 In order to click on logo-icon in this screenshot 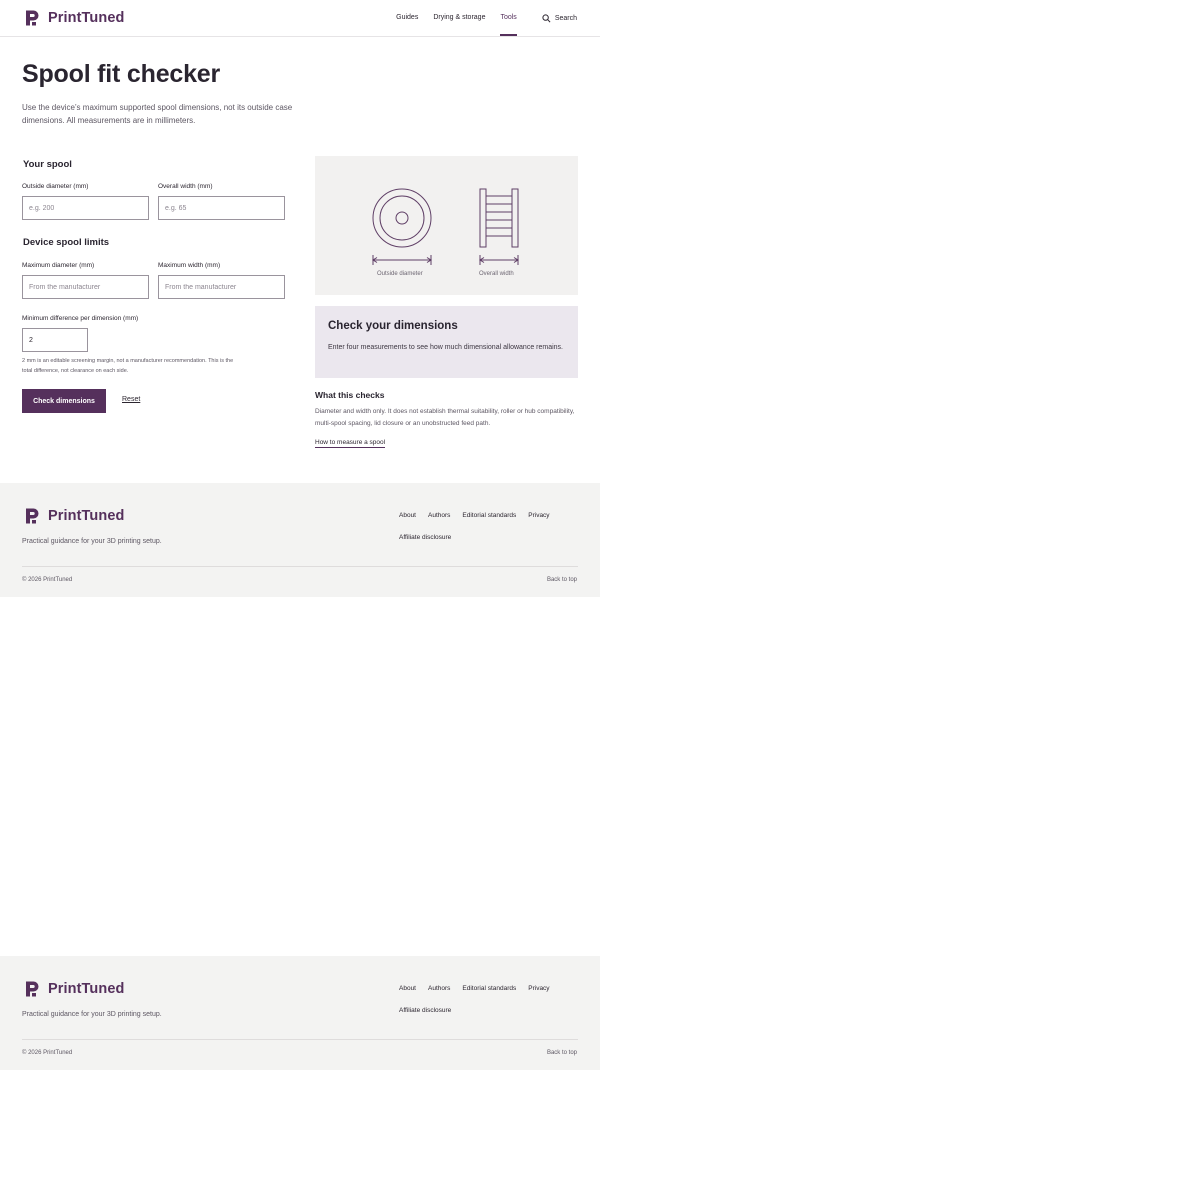, I will do `click(32, 18)`.